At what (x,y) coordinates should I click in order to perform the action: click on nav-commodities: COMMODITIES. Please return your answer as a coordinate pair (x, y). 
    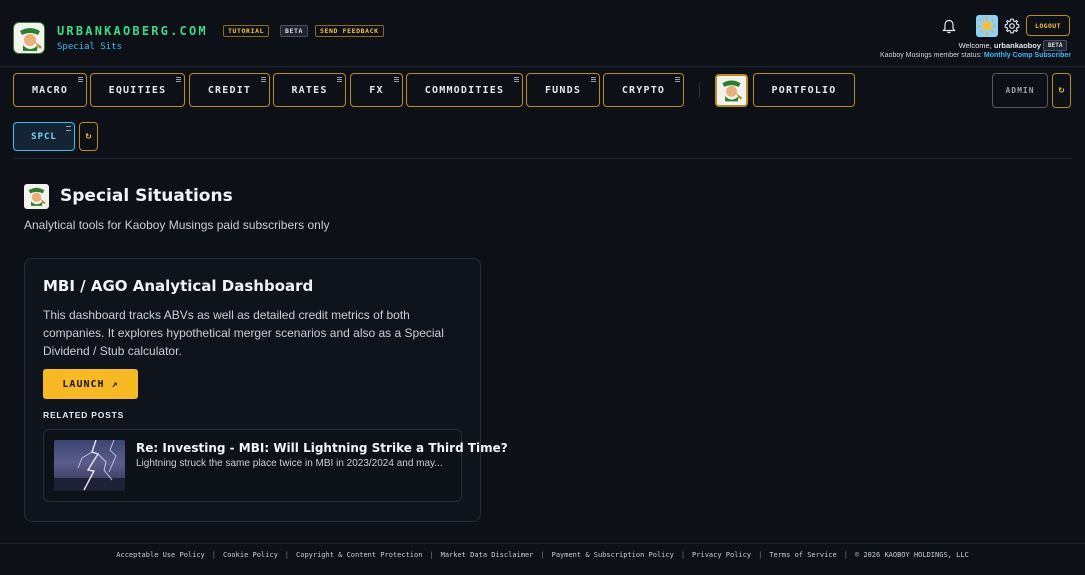
    Looking at the image, I should click on (464, 90).